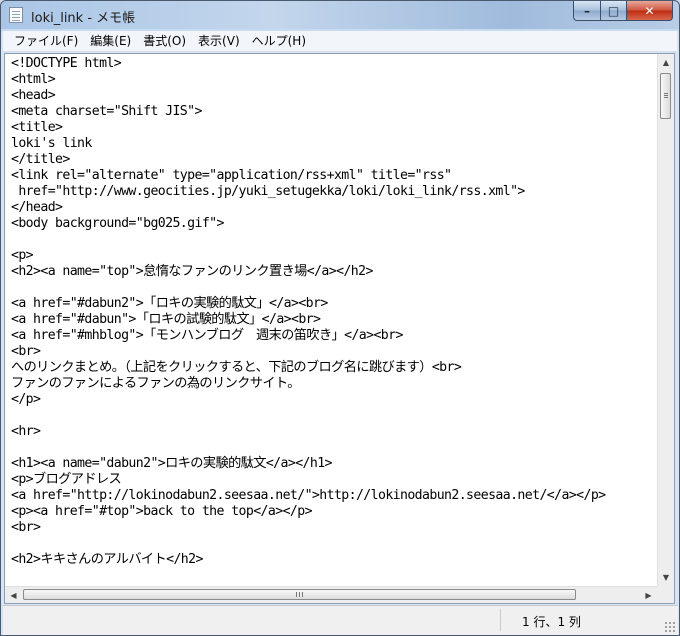 This screenshot has height=636, width=680. Describe the element at coordinates (340, 15) in the screenshot. I see `title-bar: loki_link - メモ帳 – □ ✕` at that location.